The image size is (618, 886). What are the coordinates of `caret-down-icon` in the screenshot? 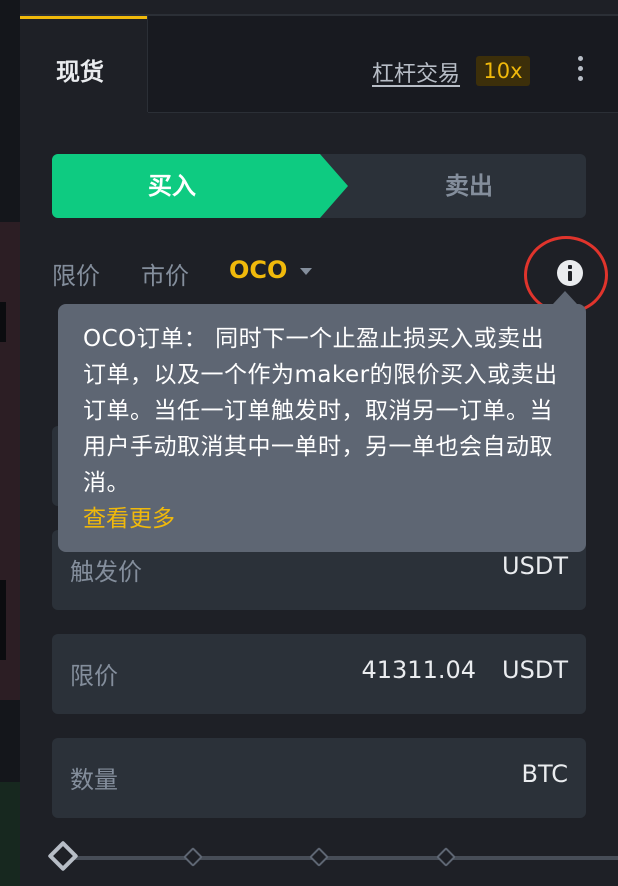 It's located at (306, 271).